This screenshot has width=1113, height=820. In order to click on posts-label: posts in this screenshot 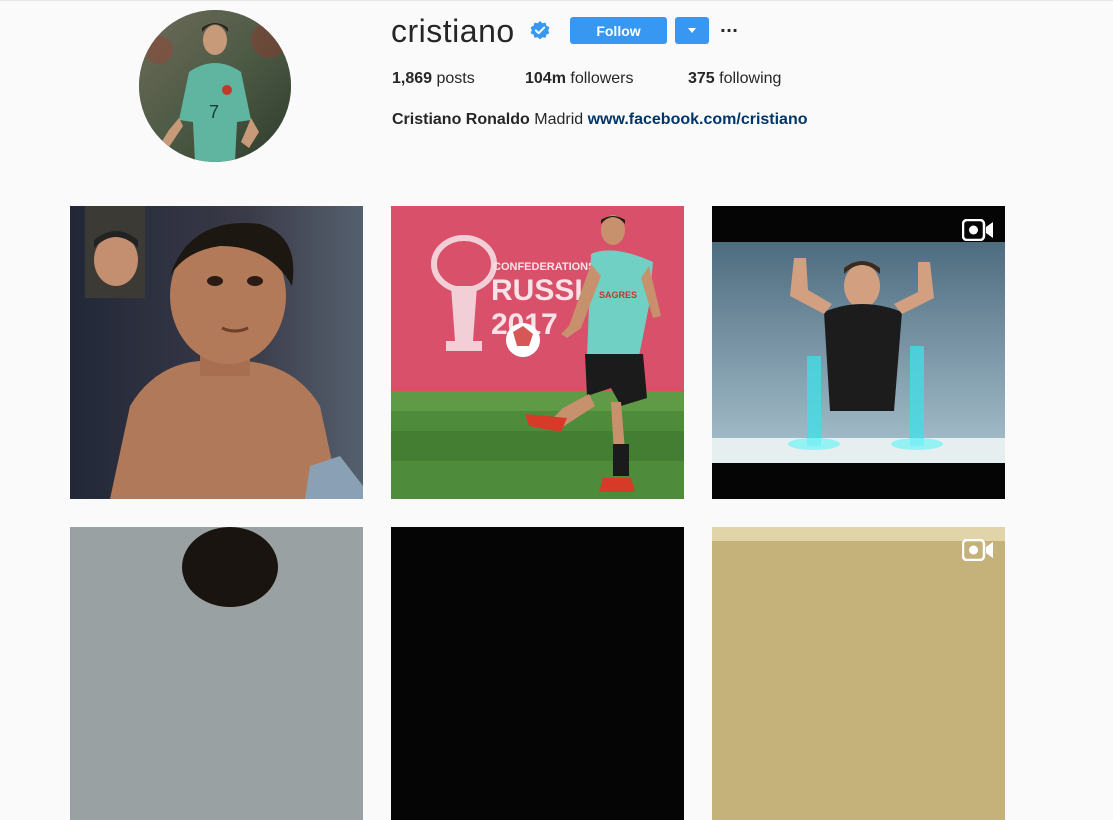, I will do `click(455, 78)`.